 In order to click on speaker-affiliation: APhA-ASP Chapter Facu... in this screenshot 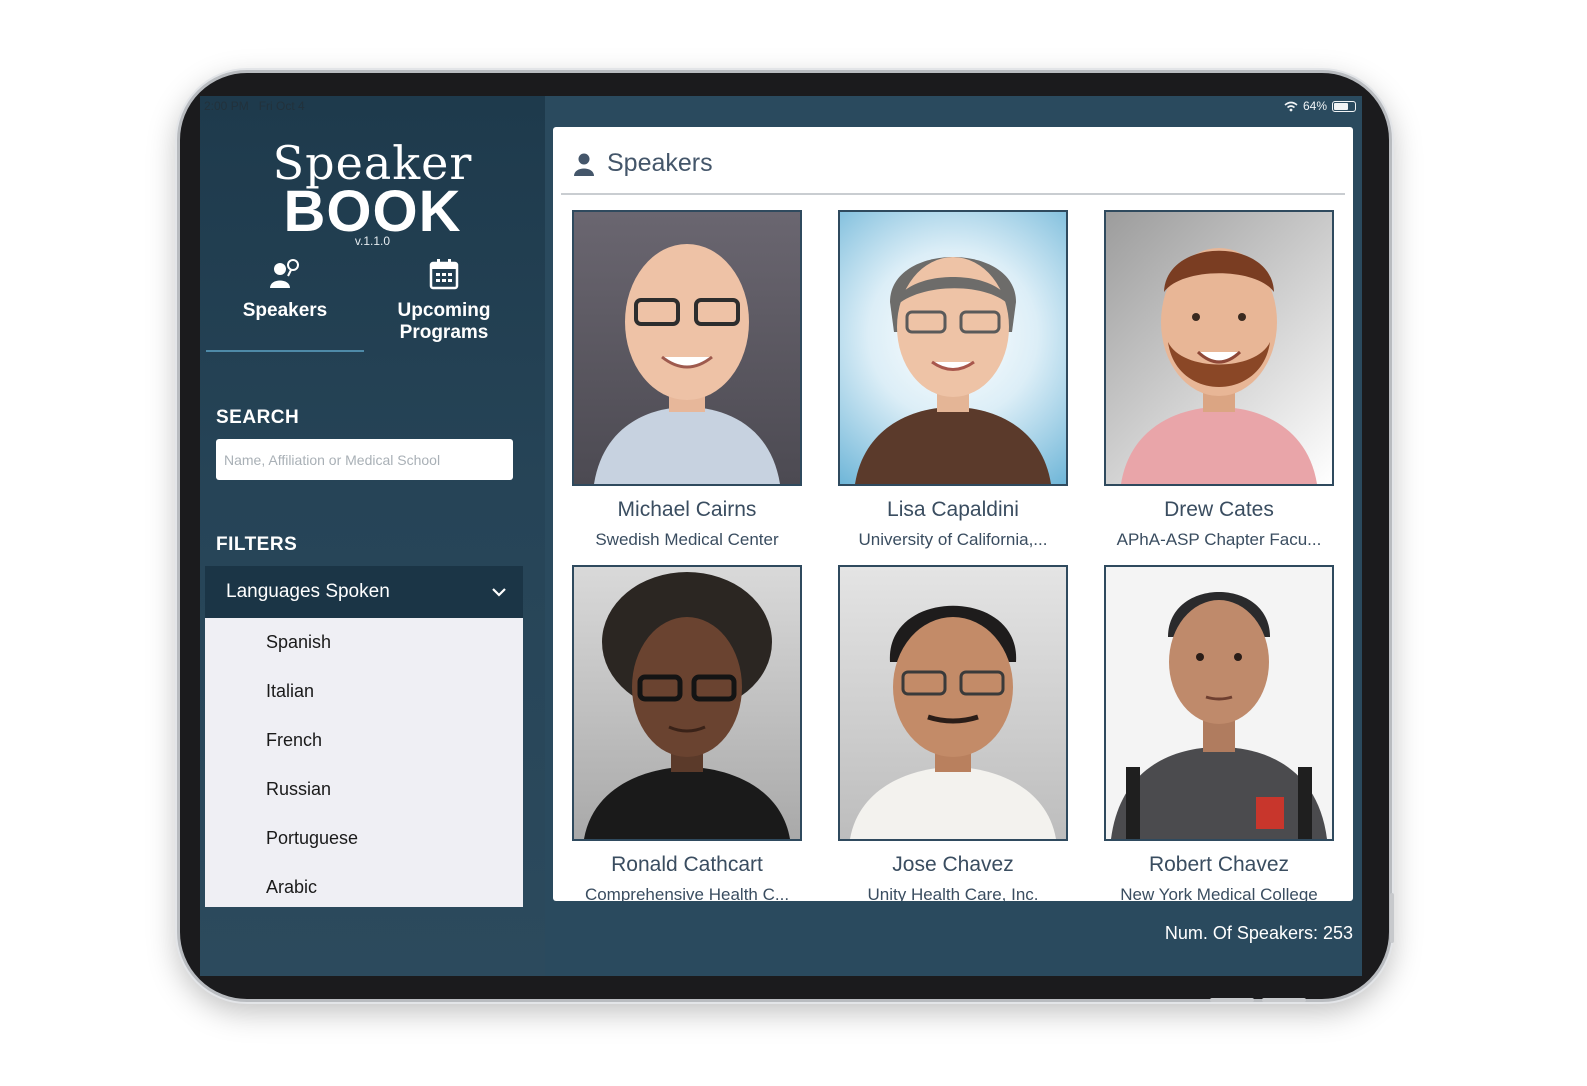, I will do `click(1219, 539)`.